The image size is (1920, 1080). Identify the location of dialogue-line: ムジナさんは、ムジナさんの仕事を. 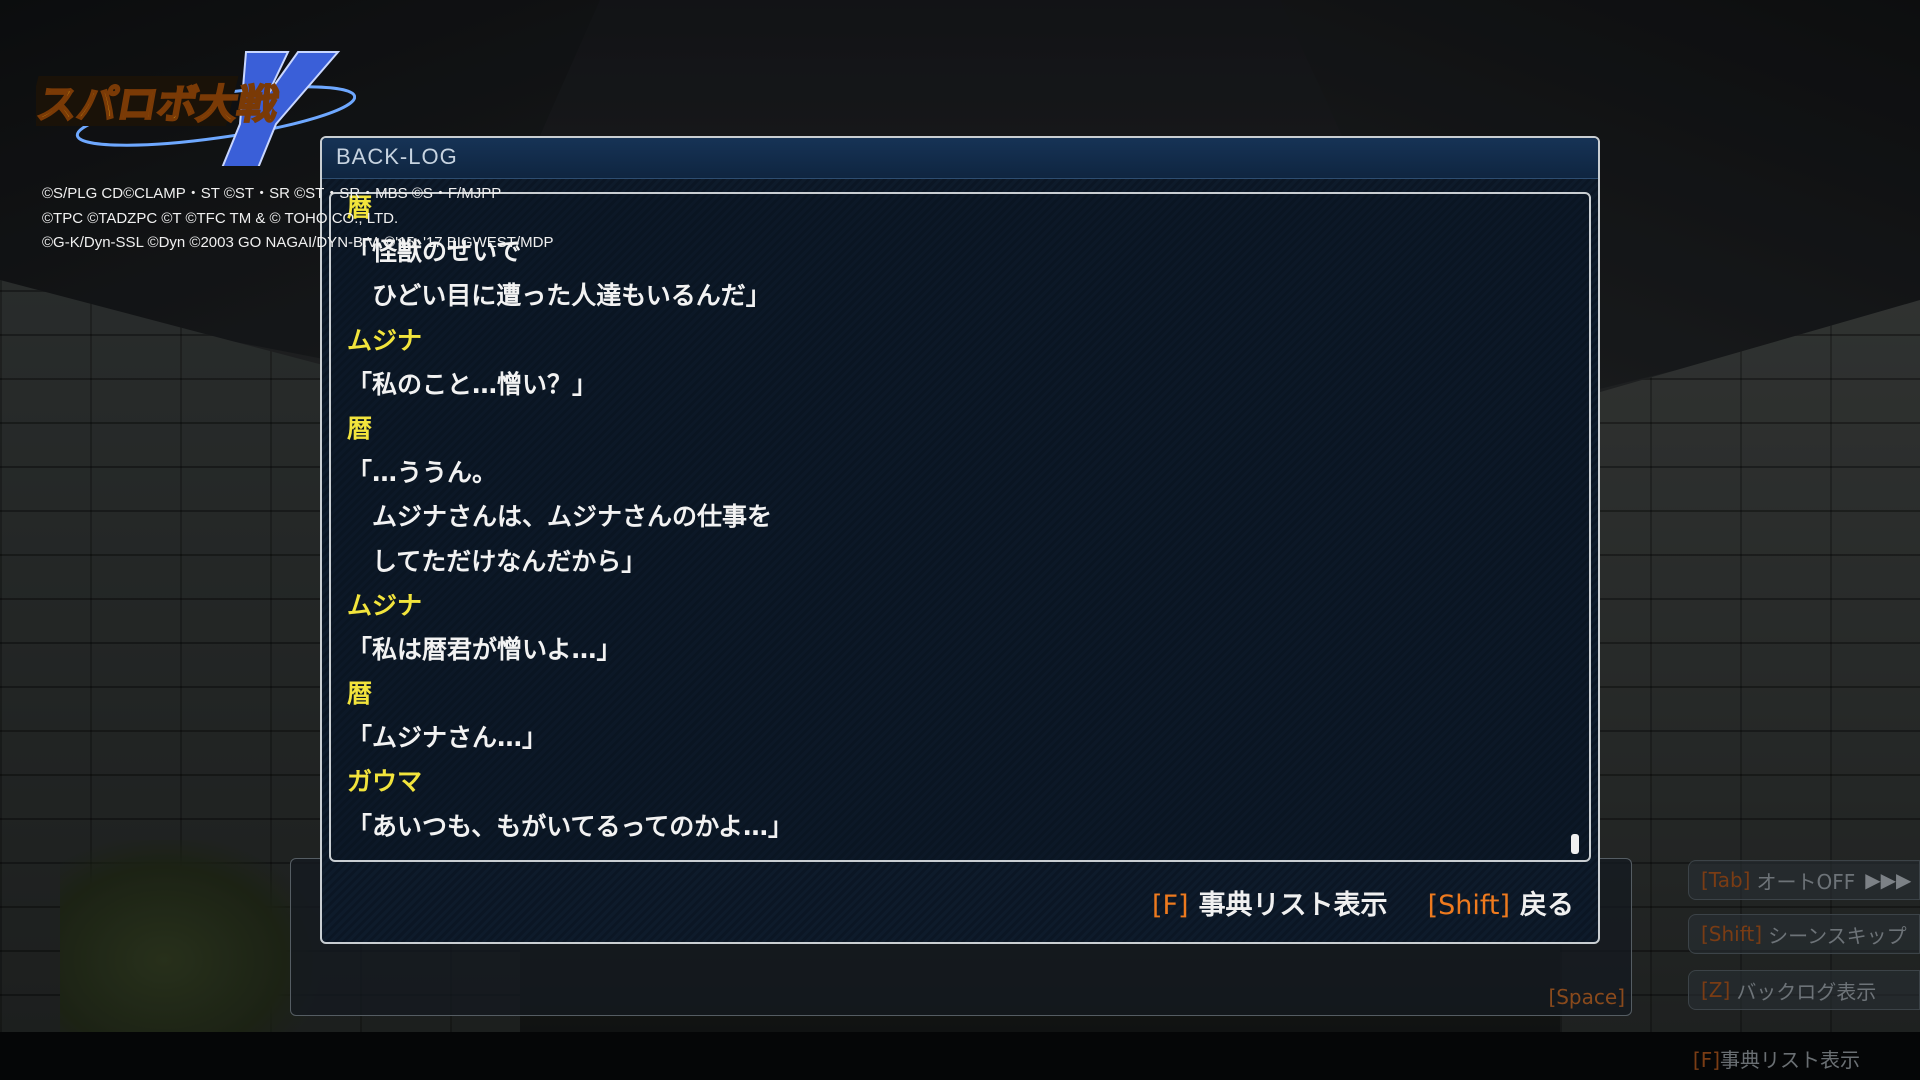
(560, 517).